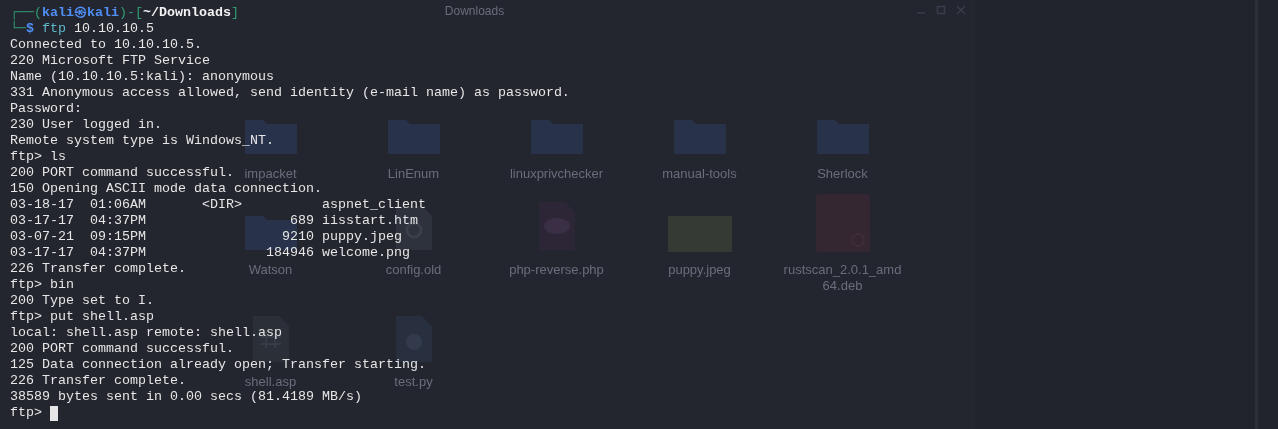 This screenshot has height=429, width=1278. What do you see at coordinates (842, 223) in the screenshot?
I see `package-icon` at bounding box center [842, 223].